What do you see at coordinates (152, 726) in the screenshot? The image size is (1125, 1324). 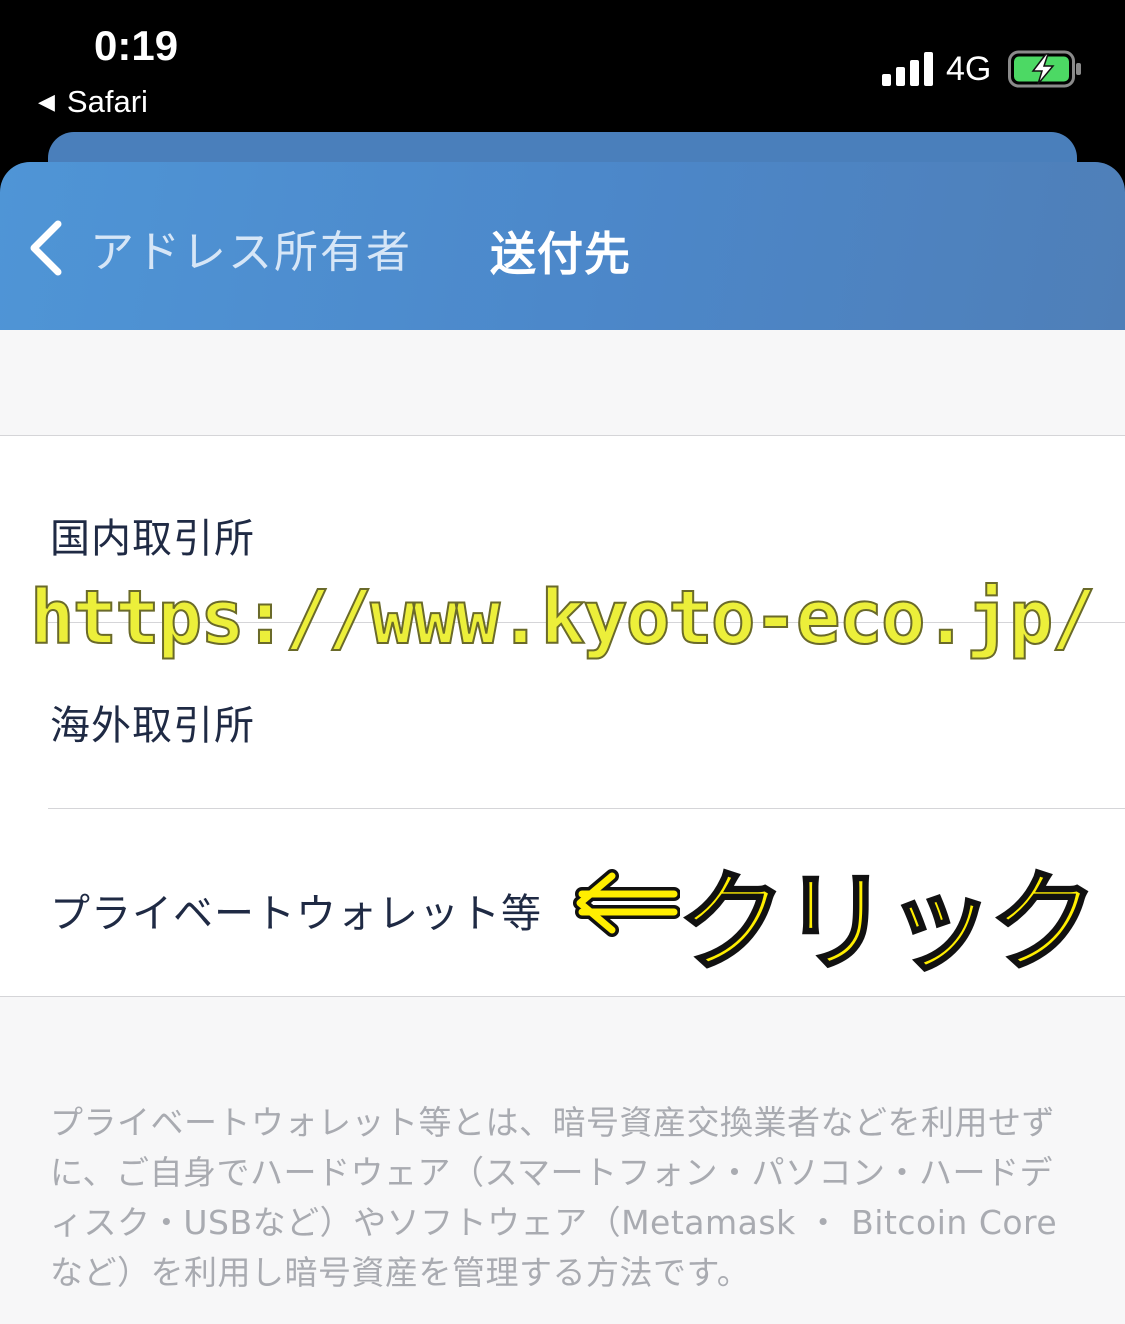 I see `list-item-label: 海外取引所` at bounding box center [152, 726].